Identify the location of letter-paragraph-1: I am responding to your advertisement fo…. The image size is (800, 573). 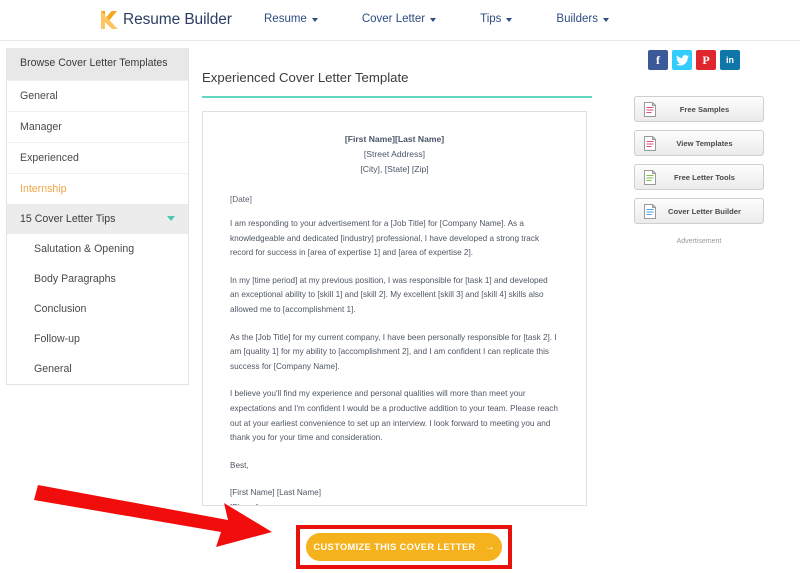
(385, 238).